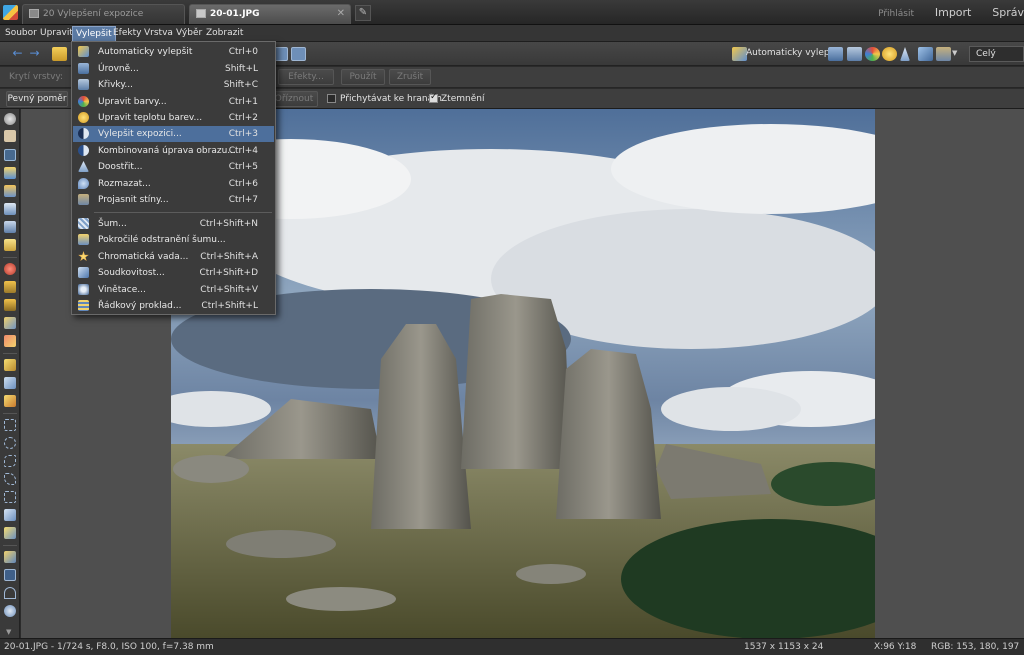 The height and width of the screenshot is (655, 1024). I want to click on polygon-lasso-tool-icon, so click(10, 479).